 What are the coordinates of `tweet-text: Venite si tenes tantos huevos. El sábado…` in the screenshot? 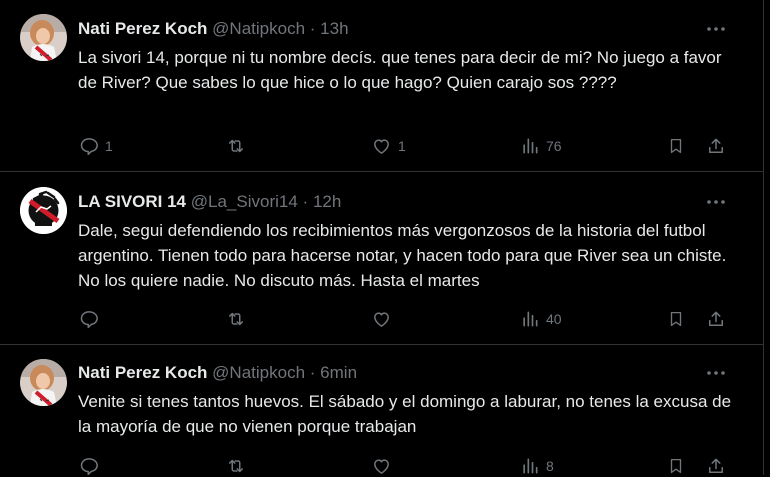 It's located at (405, 414).